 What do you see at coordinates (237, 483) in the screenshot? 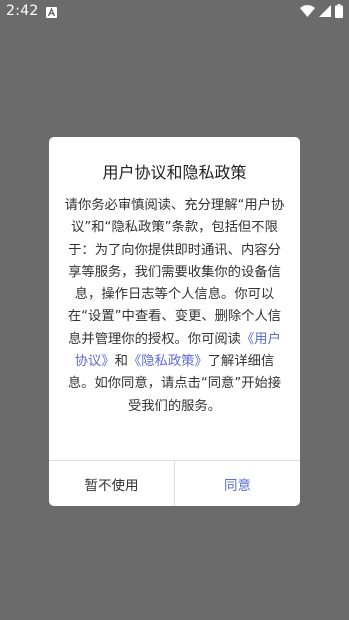
I see `agree-button: 同意` at bounding box center [237, 483].